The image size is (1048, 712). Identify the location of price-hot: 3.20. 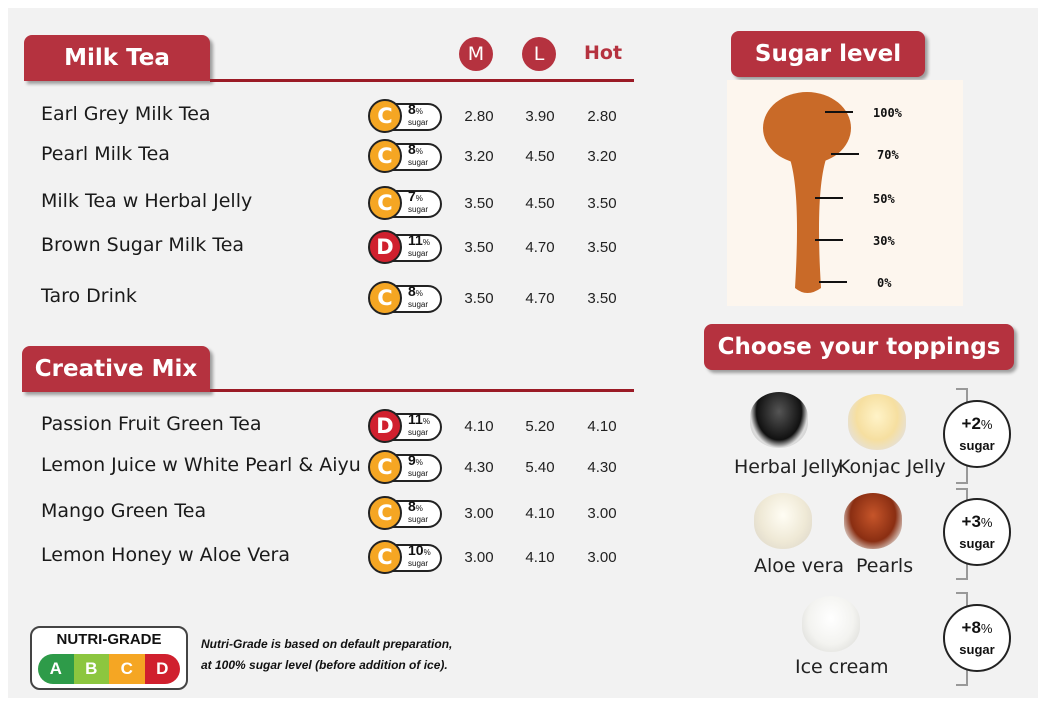
(602, 156).